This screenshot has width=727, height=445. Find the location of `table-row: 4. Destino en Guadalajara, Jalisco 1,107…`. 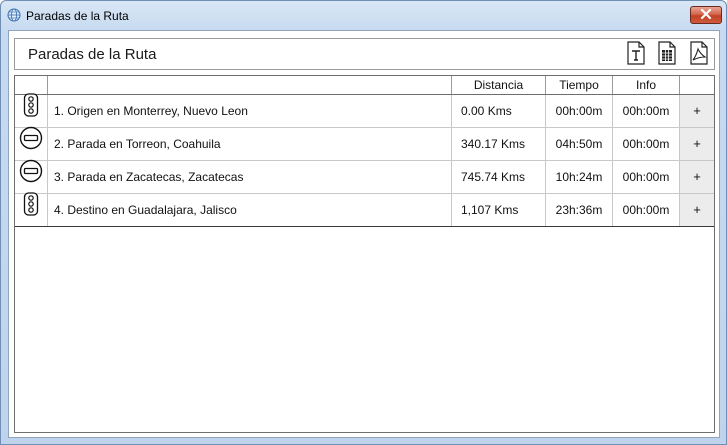

table-row: 4. Destino en Guadalajara, Jalisco 1,107… is located at coordinates (364, 210).